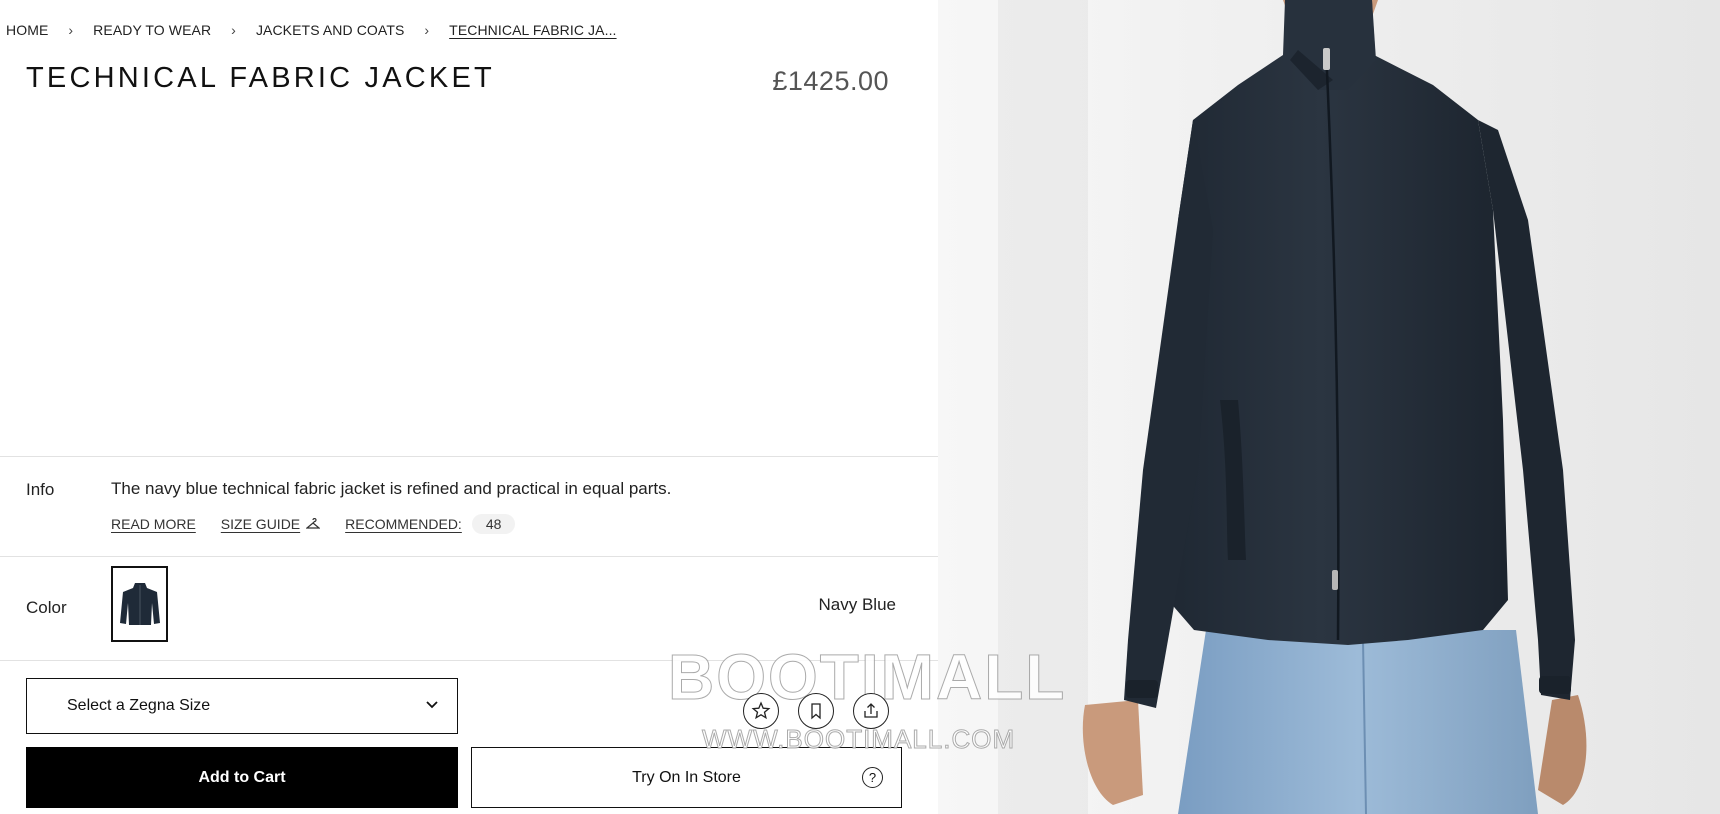  Describe the element at coordinates (432, 706) in the screenshot. I see `chevron-down-icon` at that location.